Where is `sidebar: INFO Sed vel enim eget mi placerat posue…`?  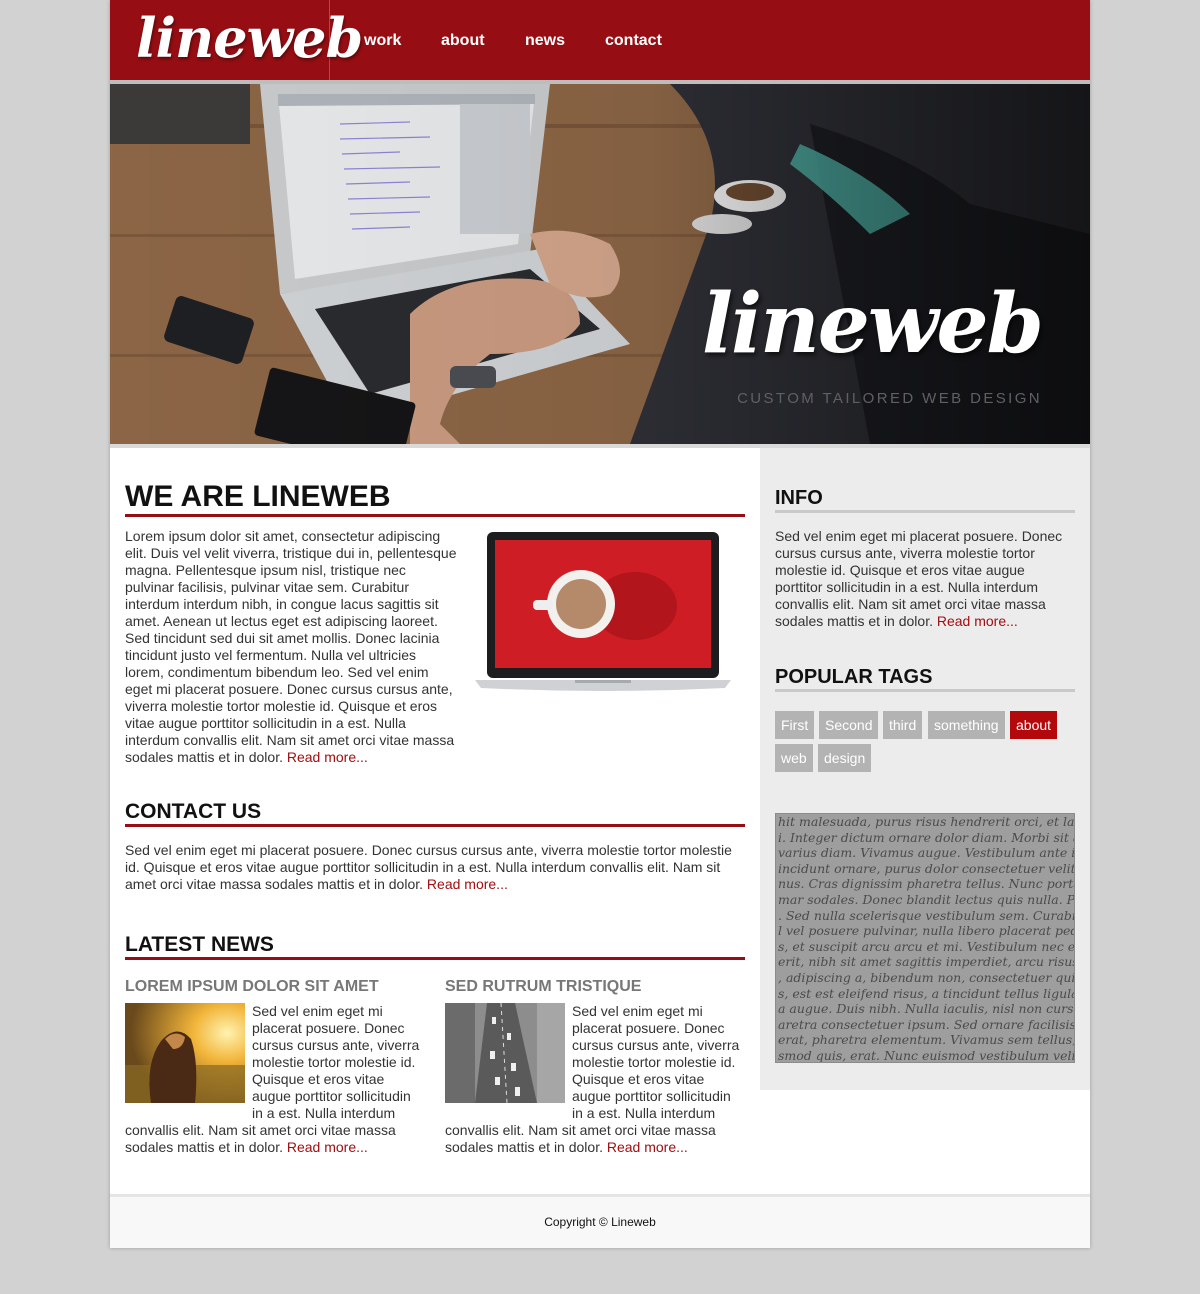 sidebar: INFO Sed vel enim eget mi placerat posue… is located at coordinates (925, 769).